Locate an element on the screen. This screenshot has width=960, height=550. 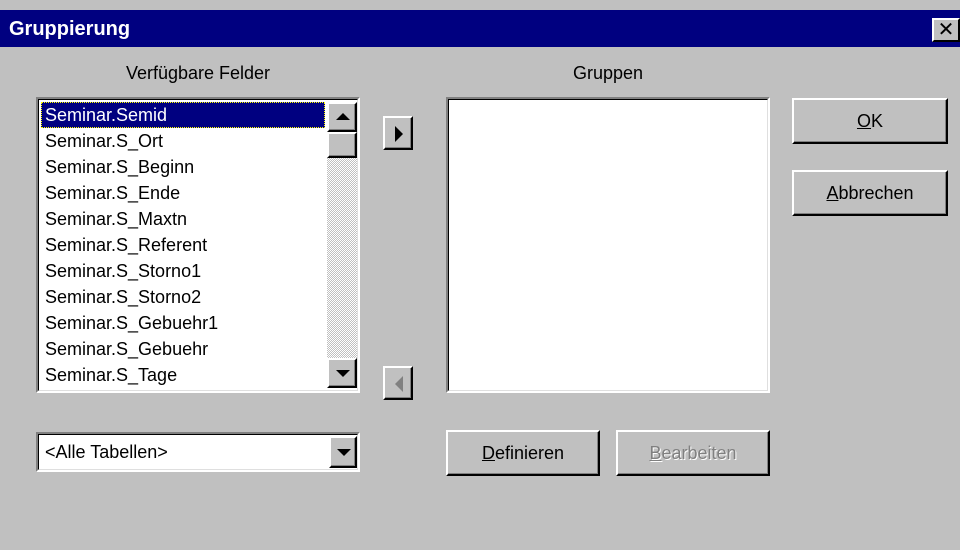
dropdown-button is located at coordinates (343, 452).